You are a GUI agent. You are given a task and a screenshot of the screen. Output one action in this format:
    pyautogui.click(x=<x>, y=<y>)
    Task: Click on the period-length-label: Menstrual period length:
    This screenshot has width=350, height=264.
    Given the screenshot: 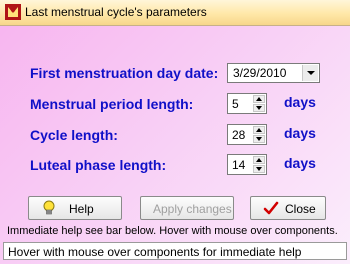 What is the action you would take?
    pyautogui.click(x=112, y=104)
    